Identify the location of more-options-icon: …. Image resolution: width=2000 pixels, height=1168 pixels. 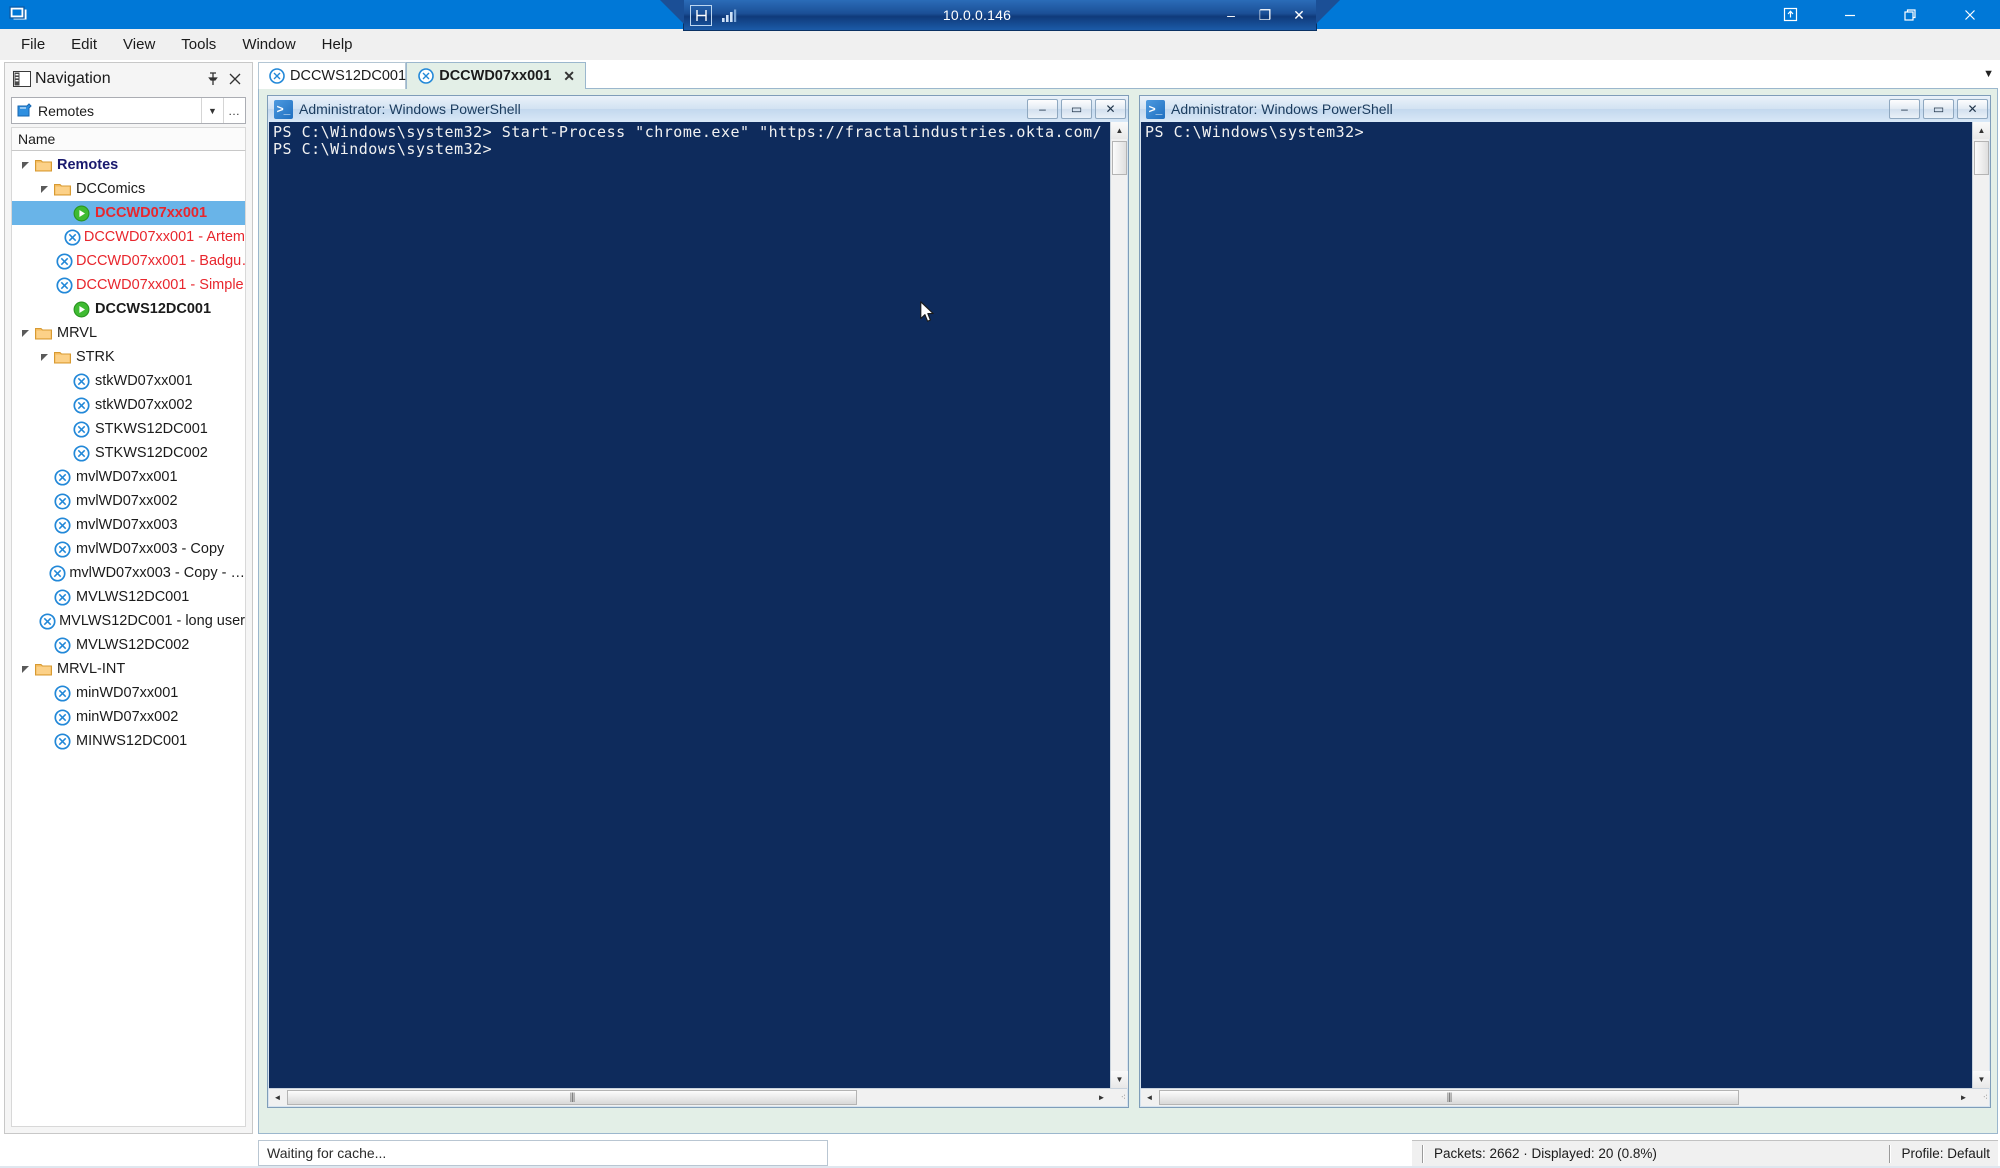
(234, 110).